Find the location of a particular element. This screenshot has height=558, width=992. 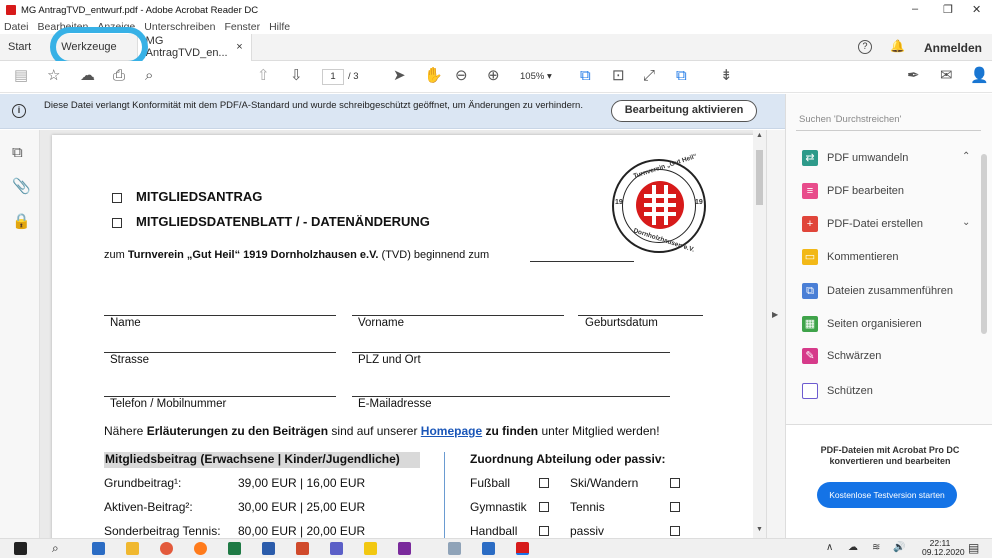

homepage-link: Homepage is located at coordinates (451, 431).